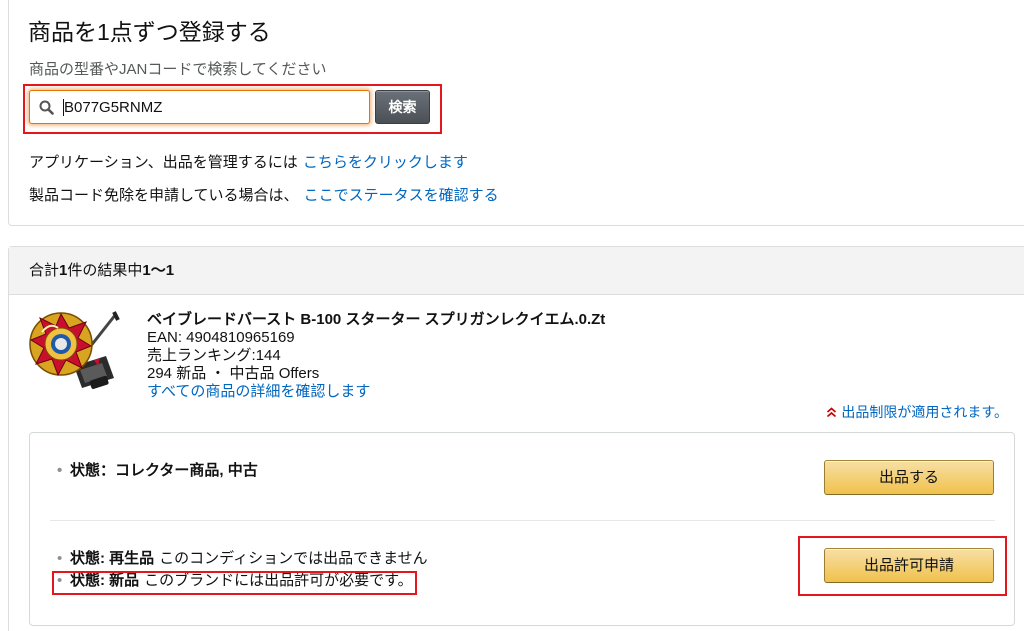 This screenshot has height=631, width=1024. I want to click on listing-restriction-notice: 出品制限が適用されます。, so click(917, 412).